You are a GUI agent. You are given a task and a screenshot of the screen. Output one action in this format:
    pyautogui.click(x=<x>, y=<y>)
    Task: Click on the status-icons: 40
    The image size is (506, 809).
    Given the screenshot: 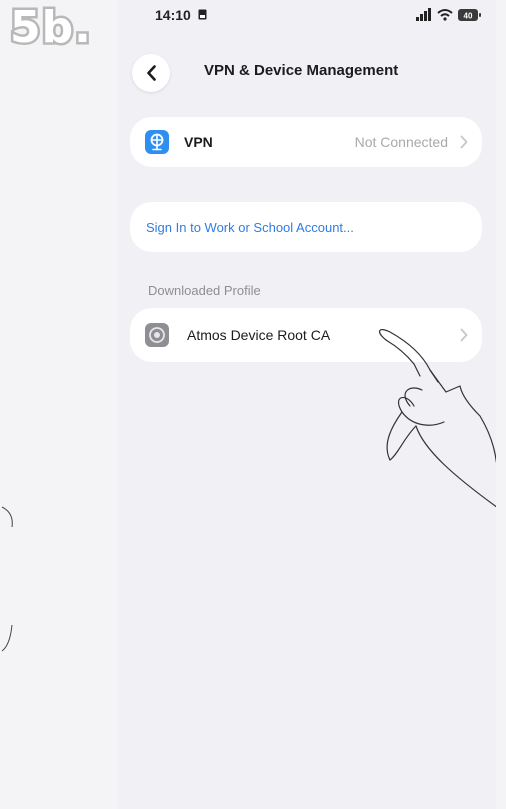 What is the action you would take?
    pyautogui.click(x=448, y=14)
    